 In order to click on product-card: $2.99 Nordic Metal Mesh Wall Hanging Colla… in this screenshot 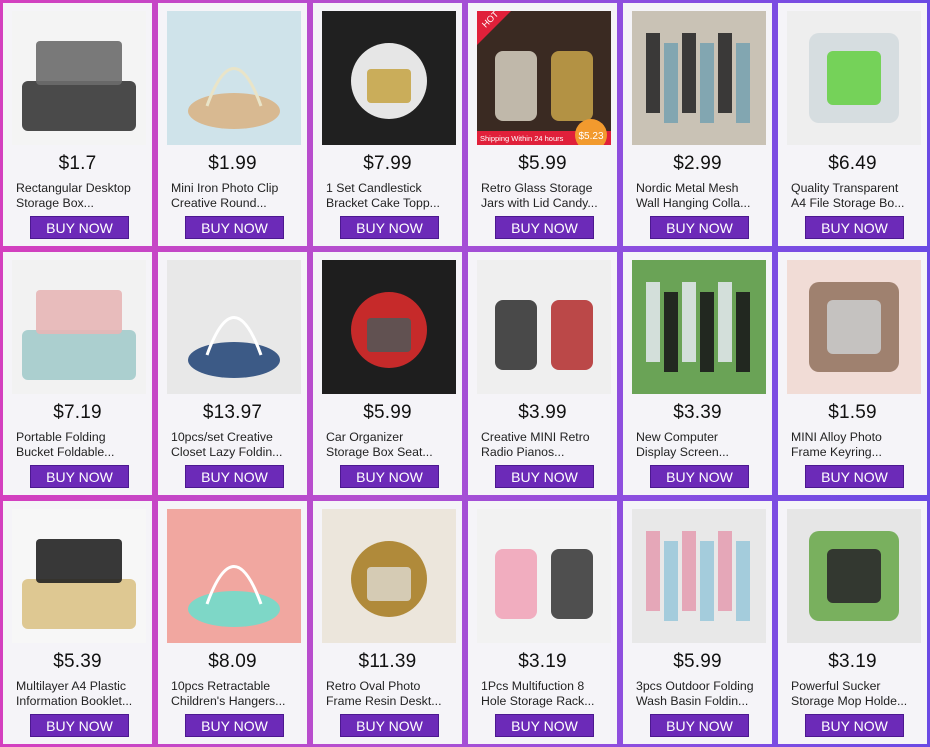, I will do `click(697, 124)`.